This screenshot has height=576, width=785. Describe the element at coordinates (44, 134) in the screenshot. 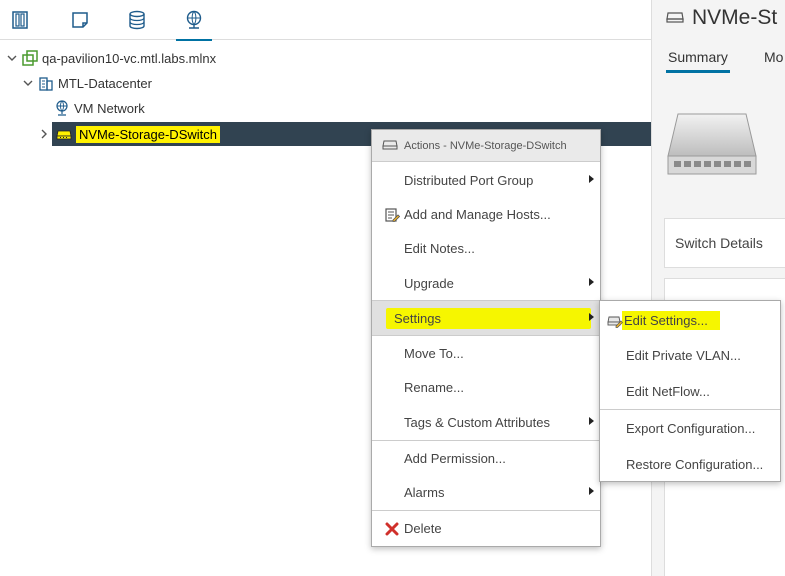

I see `chevron-right-icon` at that location.